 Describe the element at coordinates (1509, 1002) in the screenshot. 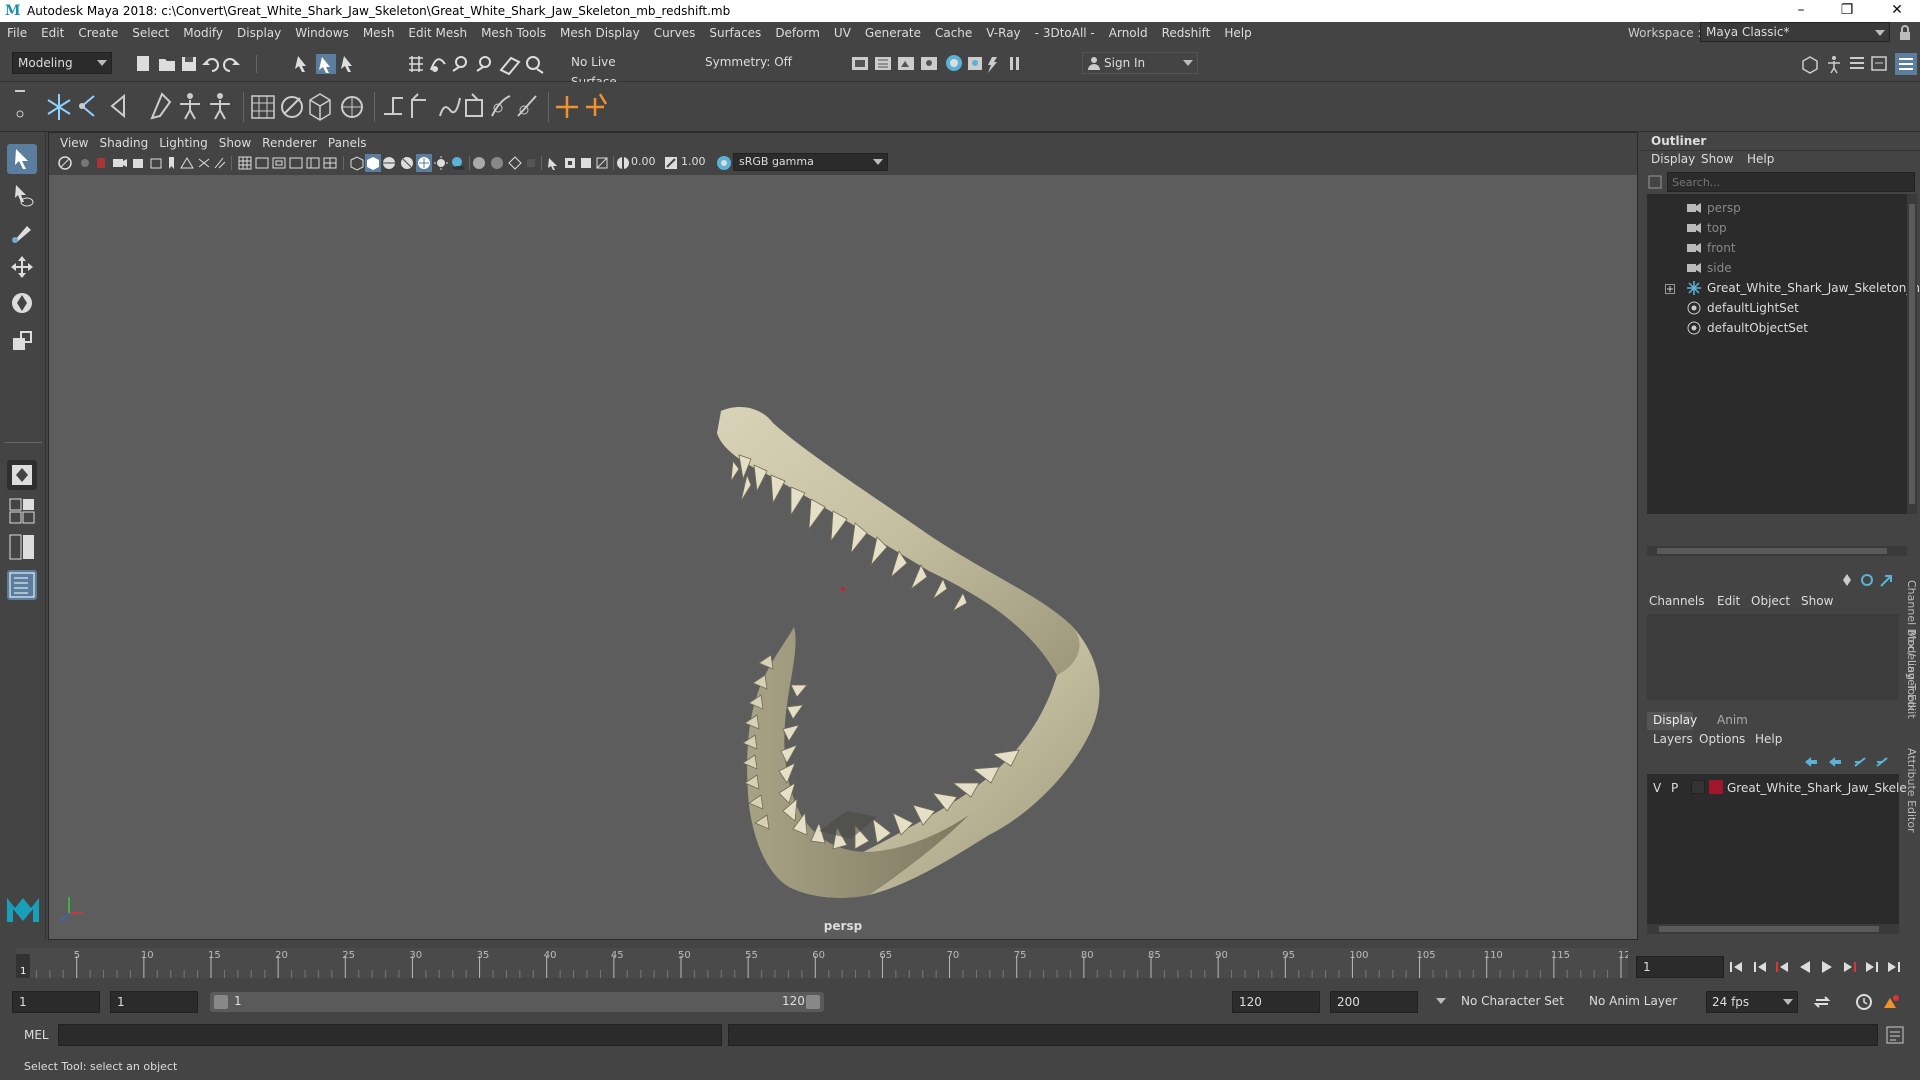

I see `character-set-dropdown: No Character Set` at that location.